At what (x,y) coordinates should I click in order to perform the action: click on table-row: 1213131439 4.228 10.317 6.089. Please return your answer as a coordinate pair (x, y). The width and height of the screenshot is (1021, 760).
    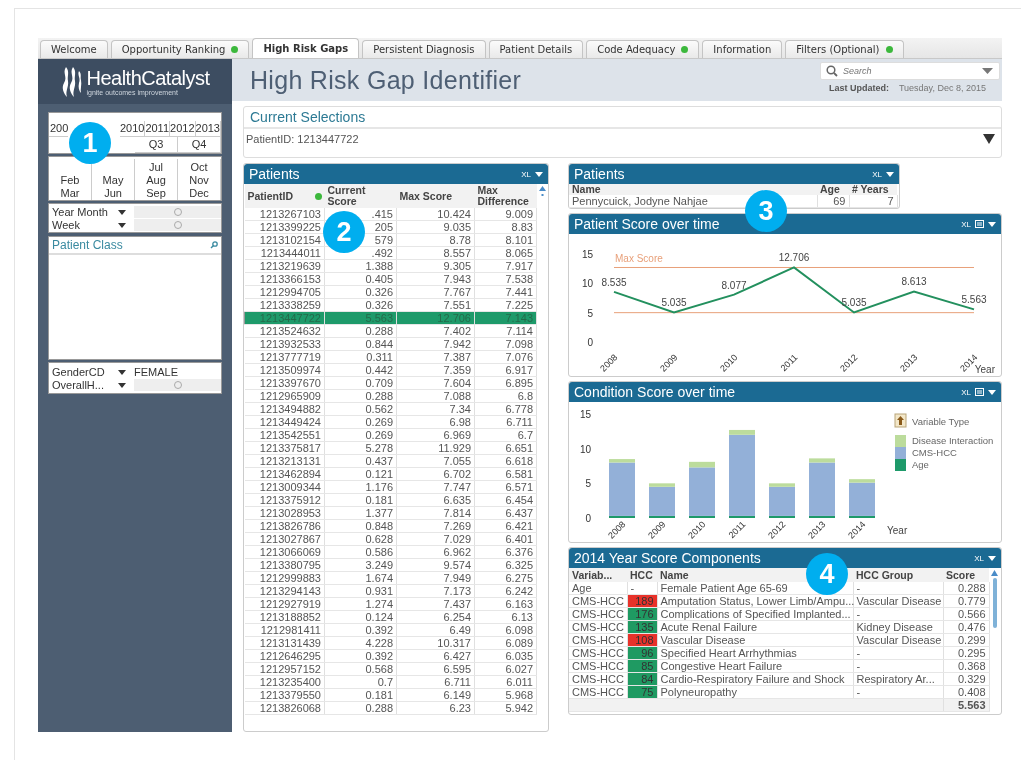
    Looking at the image, I should click on (390, 643).